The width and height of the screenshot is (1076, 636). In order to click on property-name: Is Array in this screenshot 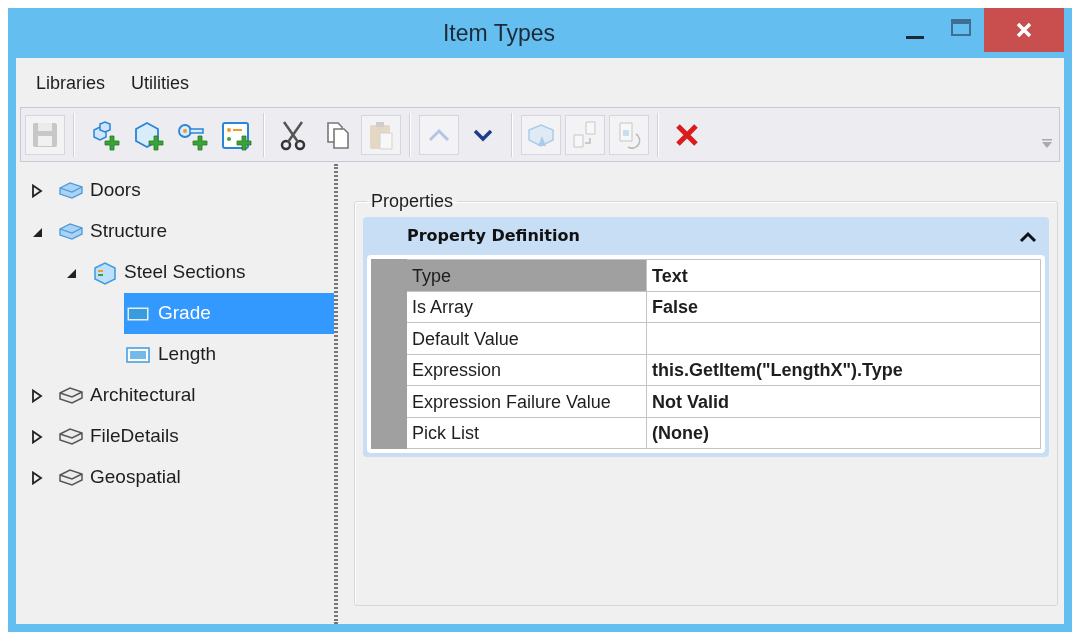, I will do `click(526, 307)`.